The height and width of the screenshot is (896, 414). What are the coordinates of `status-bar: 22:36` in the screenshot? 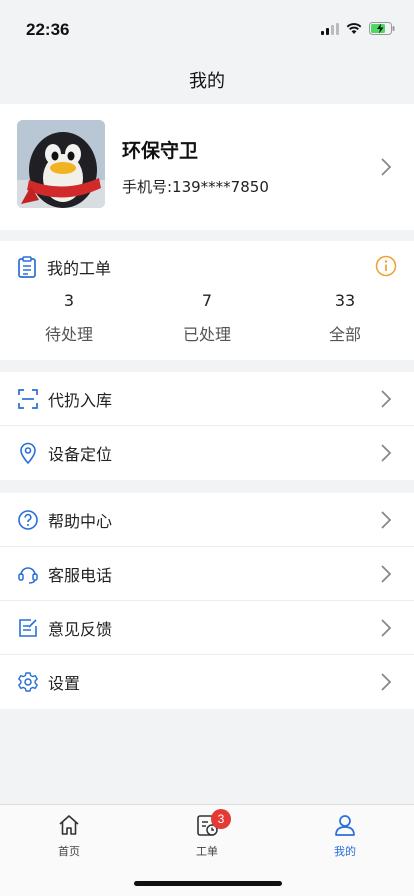 It's located at (207, 30).